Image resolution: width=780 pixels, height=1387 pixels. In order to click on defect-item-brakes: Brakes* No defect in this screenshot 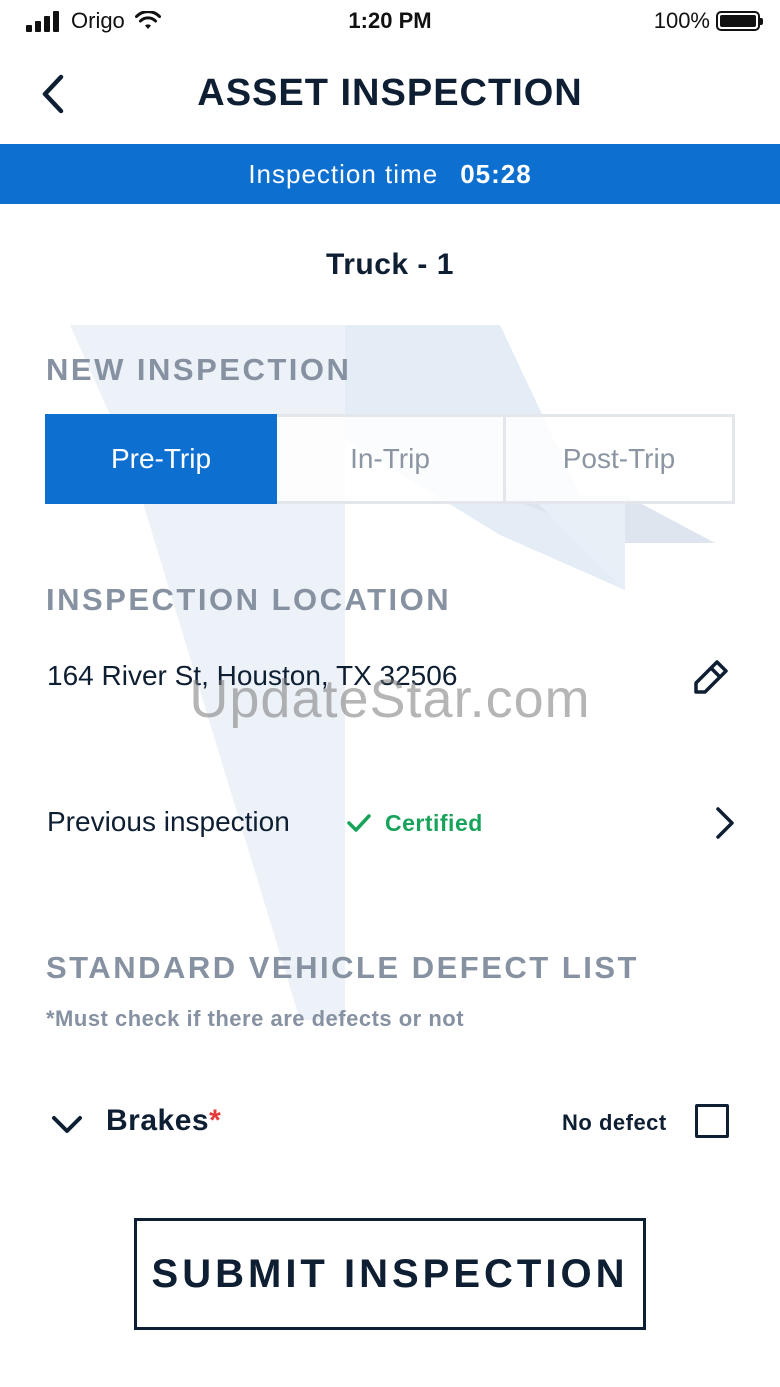, I will do `click(390, 1124)`.